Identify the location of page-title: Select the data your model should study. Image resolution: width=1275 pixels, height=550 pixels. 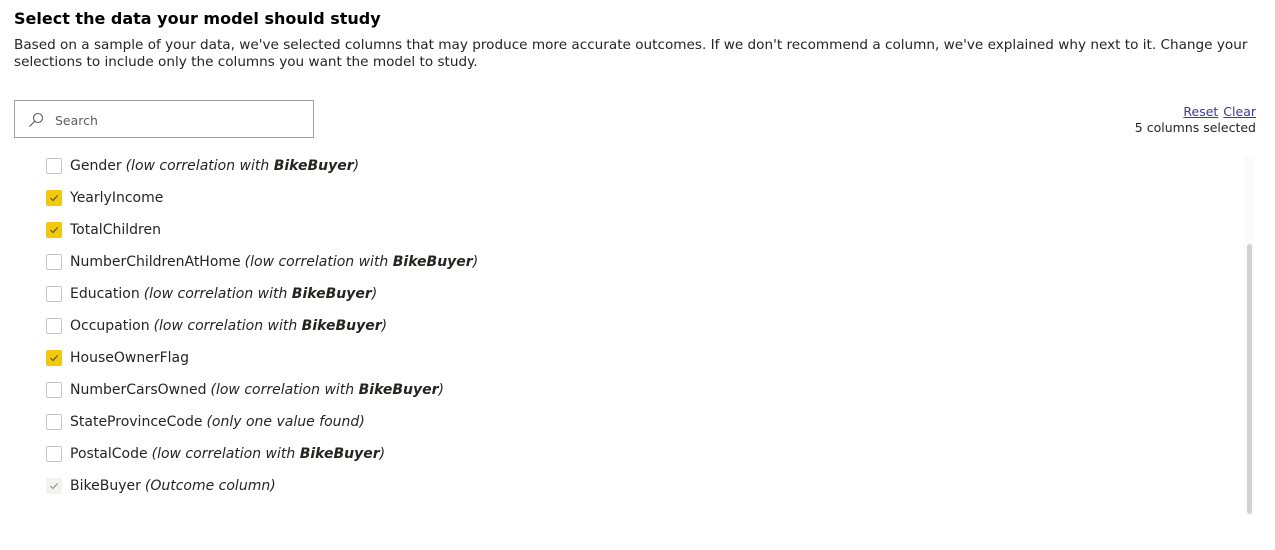
(197, 18).